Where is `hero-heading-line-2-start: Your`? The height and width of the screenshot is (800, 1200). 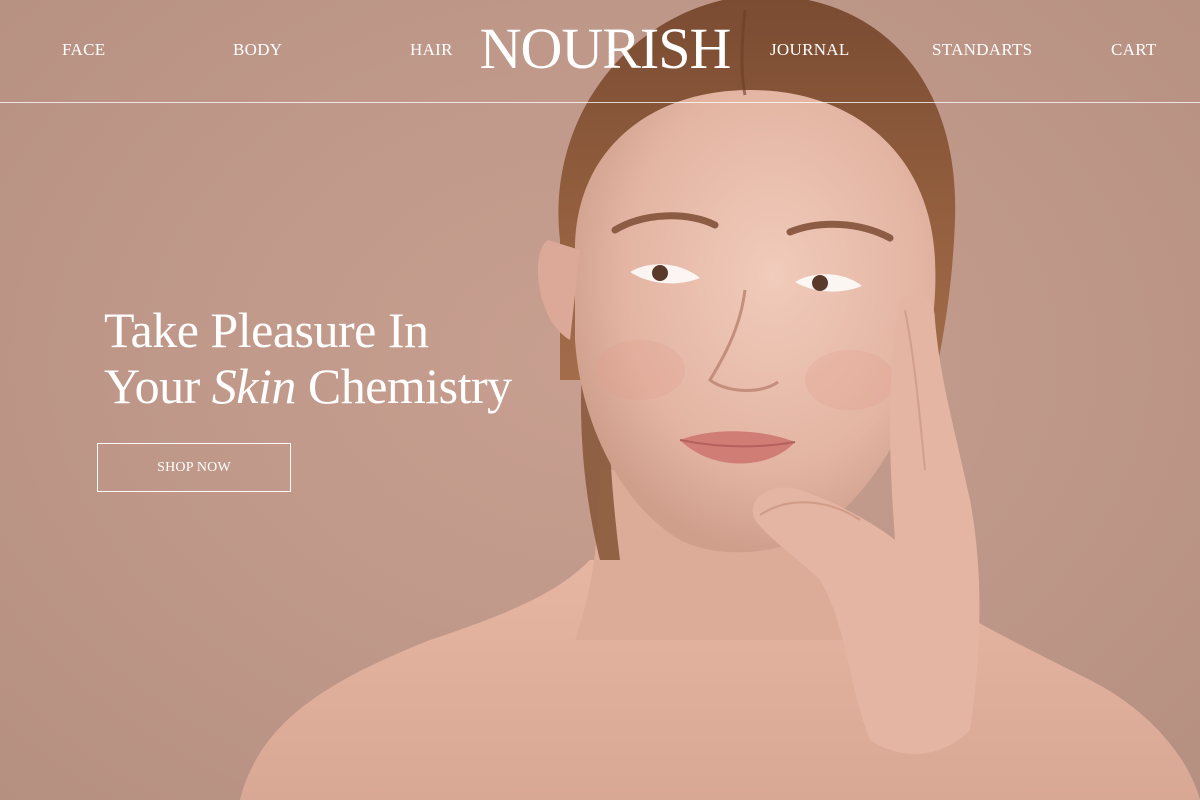
hero-heading-line-2-start: Your is located at coordinates (158, 386).